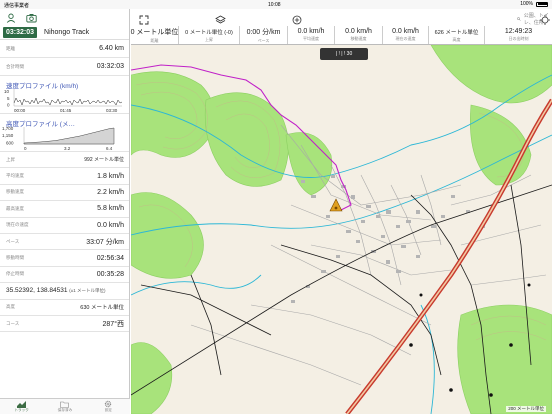 The width and height of the screenshot is (552, 414). What do you see at coordinates (64, 275) in the screenshot?
I see `stat-row-stopped-time: 停止時間 00:35:28` at bounding box center [64, 275].